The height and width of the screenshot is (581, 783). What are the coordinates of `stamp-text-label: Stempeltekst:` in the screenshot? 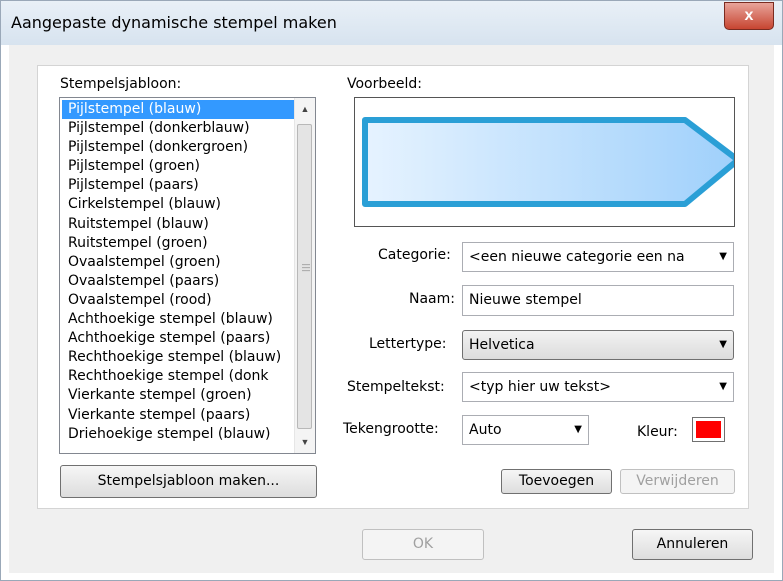 It's located at (396, 387).